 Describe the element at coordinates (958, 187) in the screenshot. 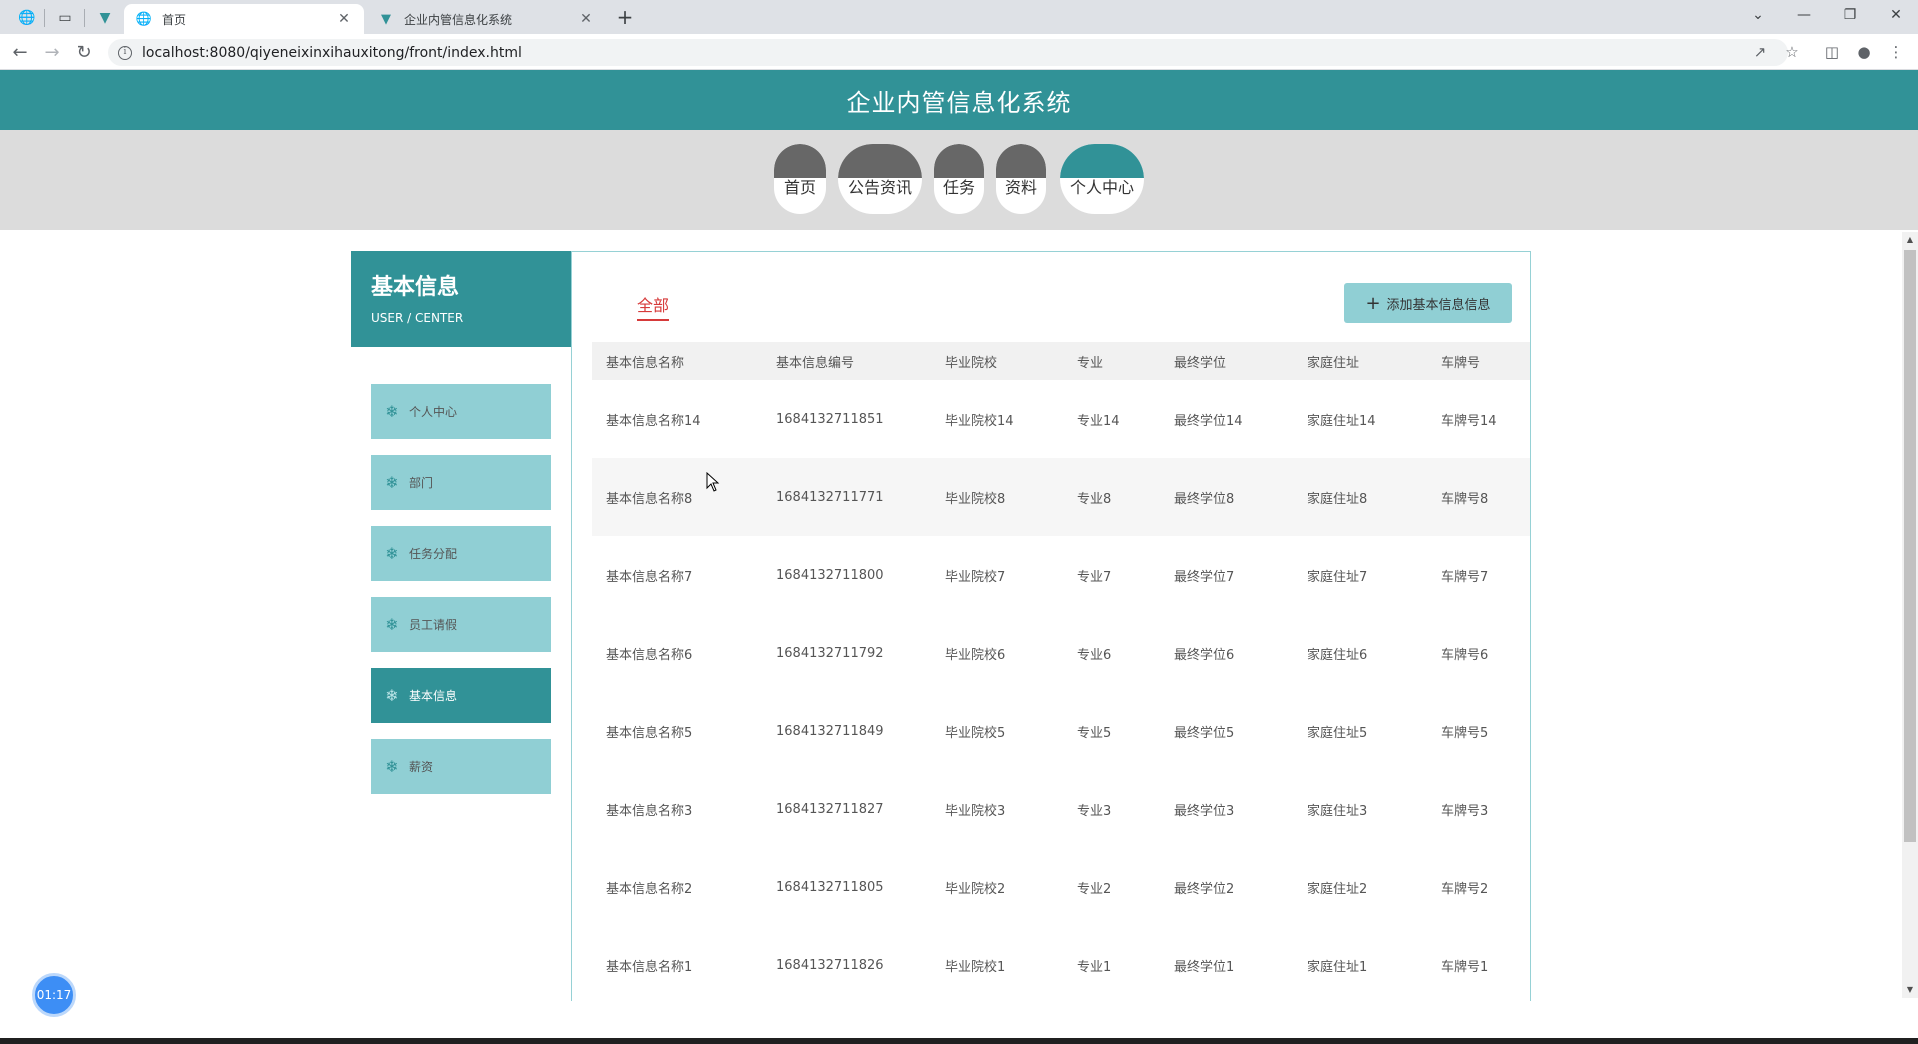

I see `nav-label: 任务` at that location.